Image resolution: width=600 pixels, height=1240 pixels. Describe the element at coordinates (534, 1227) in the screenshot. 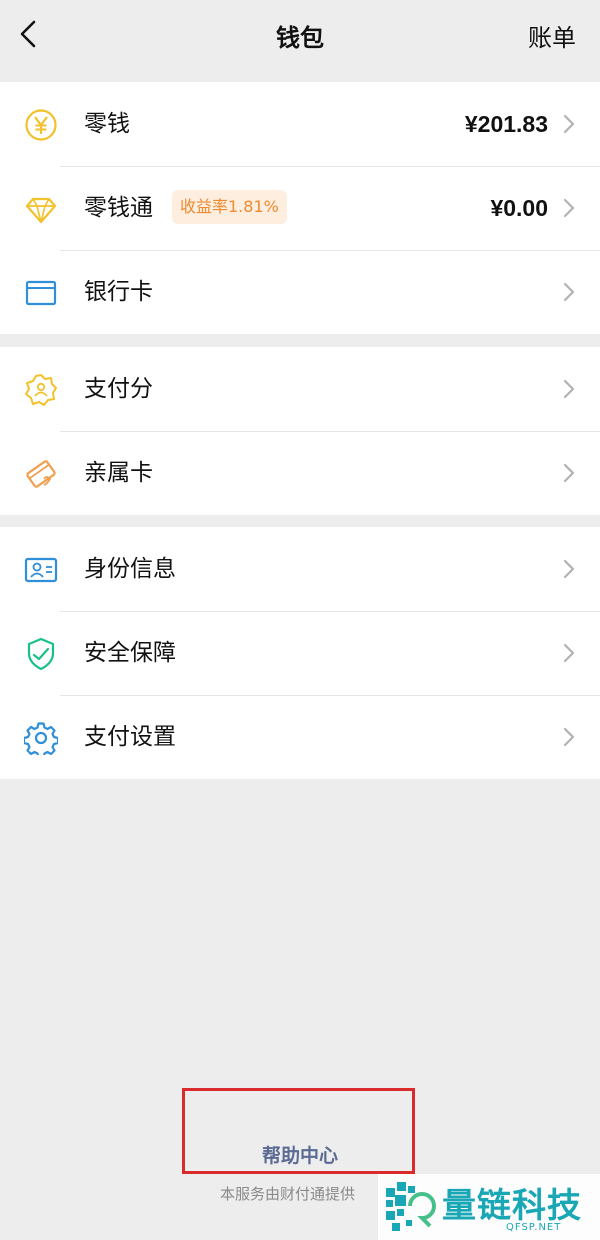

I see `watermark-text-en: QFSP.NET` at that location.